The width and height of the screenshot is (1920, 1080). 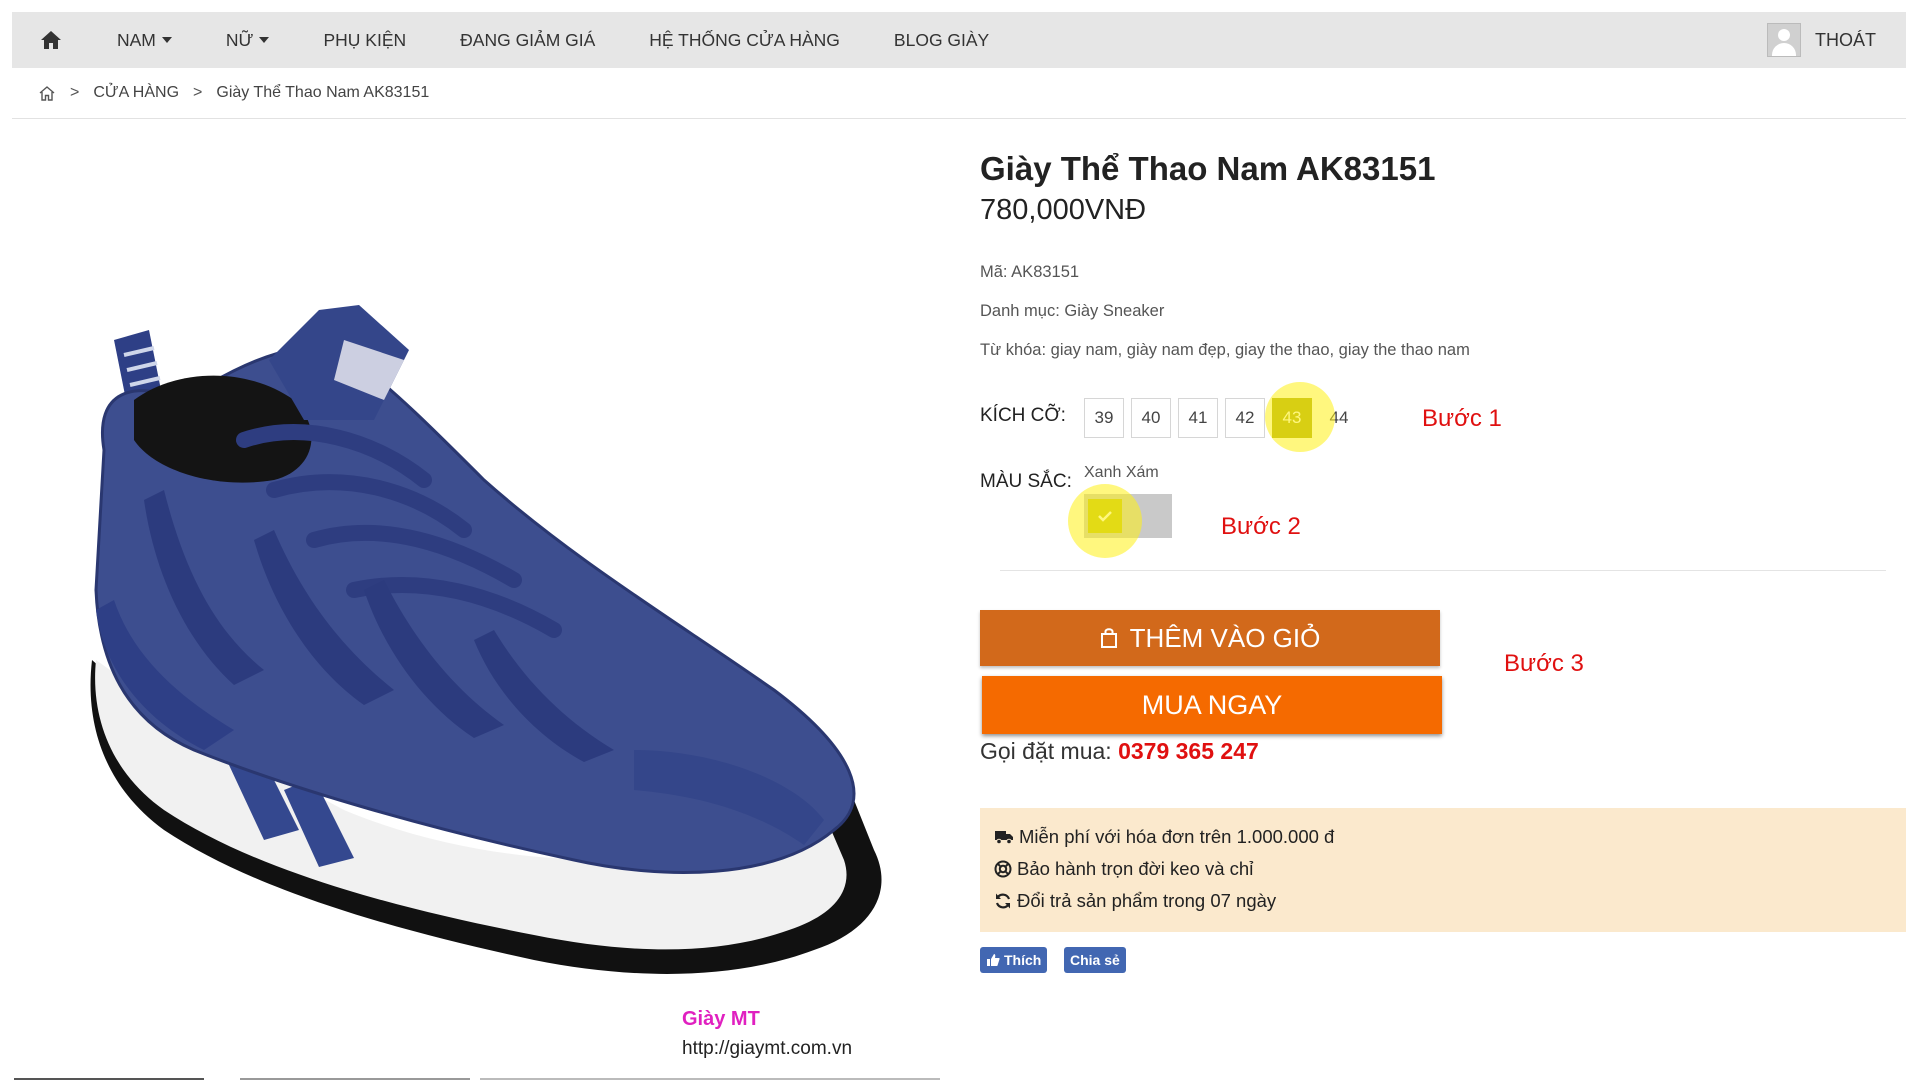 I want to click on product-category: Danh mục: Giày Sneaker, so click(x=1072, y=311).